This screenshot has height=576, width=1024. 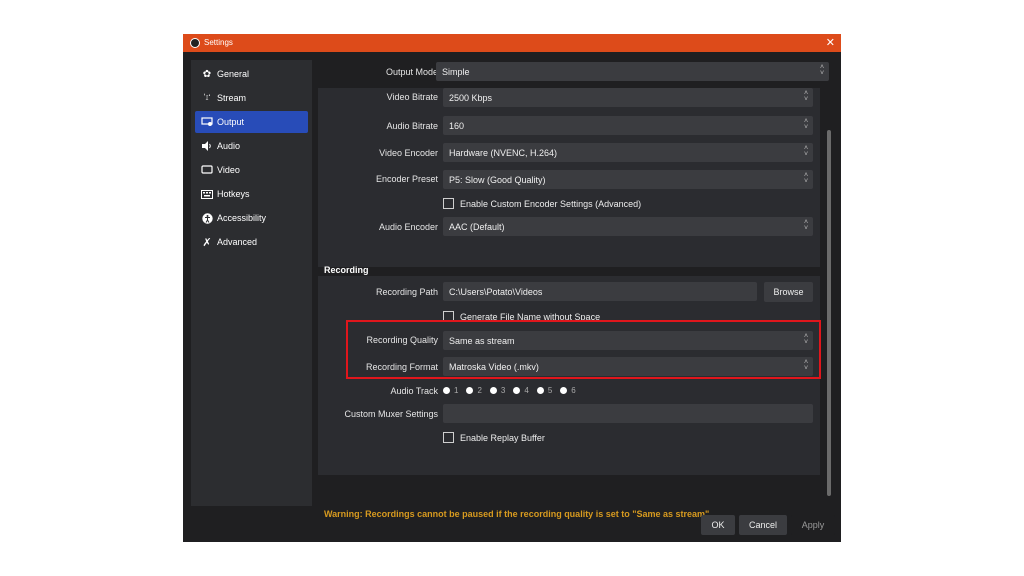 I want to click on audio-bitrate-value: 160, so click(x=457, y=126).